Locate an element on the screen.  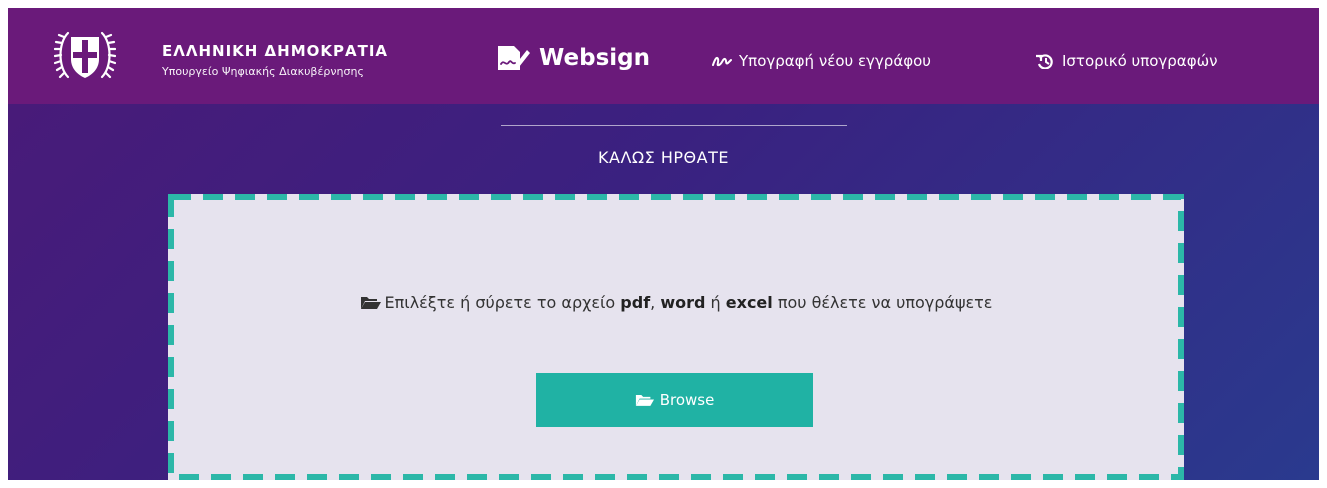
browse-button: Browse is located at coordinates (674, 400).